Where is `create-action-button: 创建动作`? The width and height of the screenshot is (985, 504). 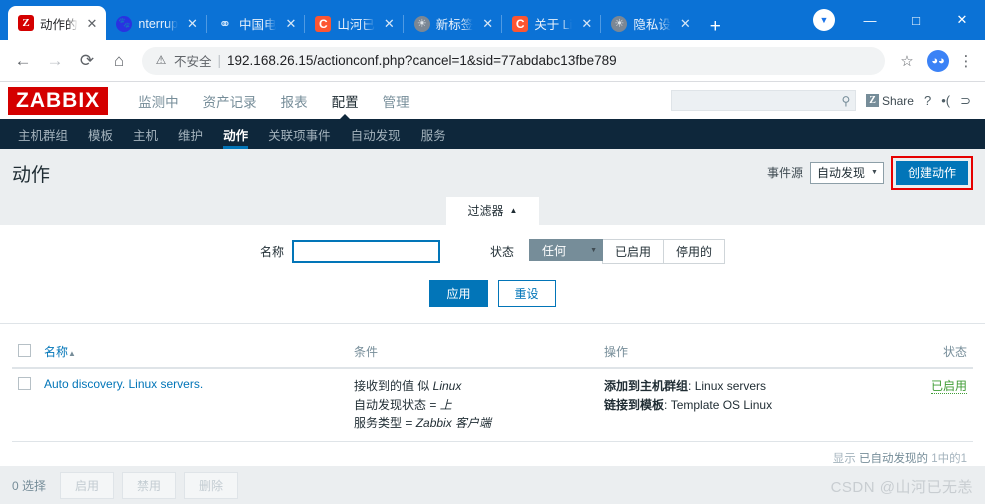
create-action-button: 创建动作 is located at coordinates (931, 173).